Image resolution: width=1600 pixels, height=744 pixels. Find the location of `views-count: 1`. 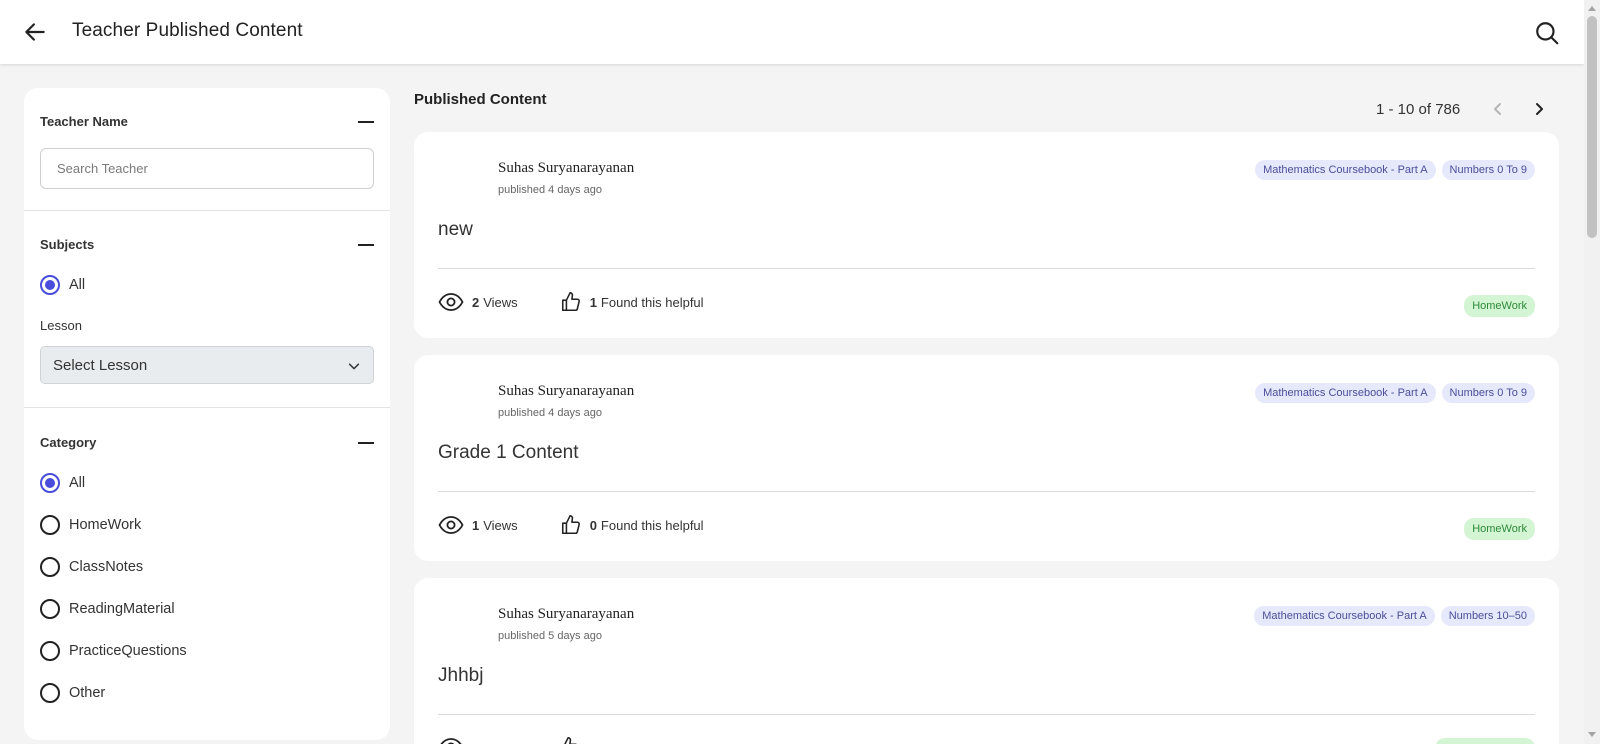

views-count: 1 is located at coordinates (476, 525).